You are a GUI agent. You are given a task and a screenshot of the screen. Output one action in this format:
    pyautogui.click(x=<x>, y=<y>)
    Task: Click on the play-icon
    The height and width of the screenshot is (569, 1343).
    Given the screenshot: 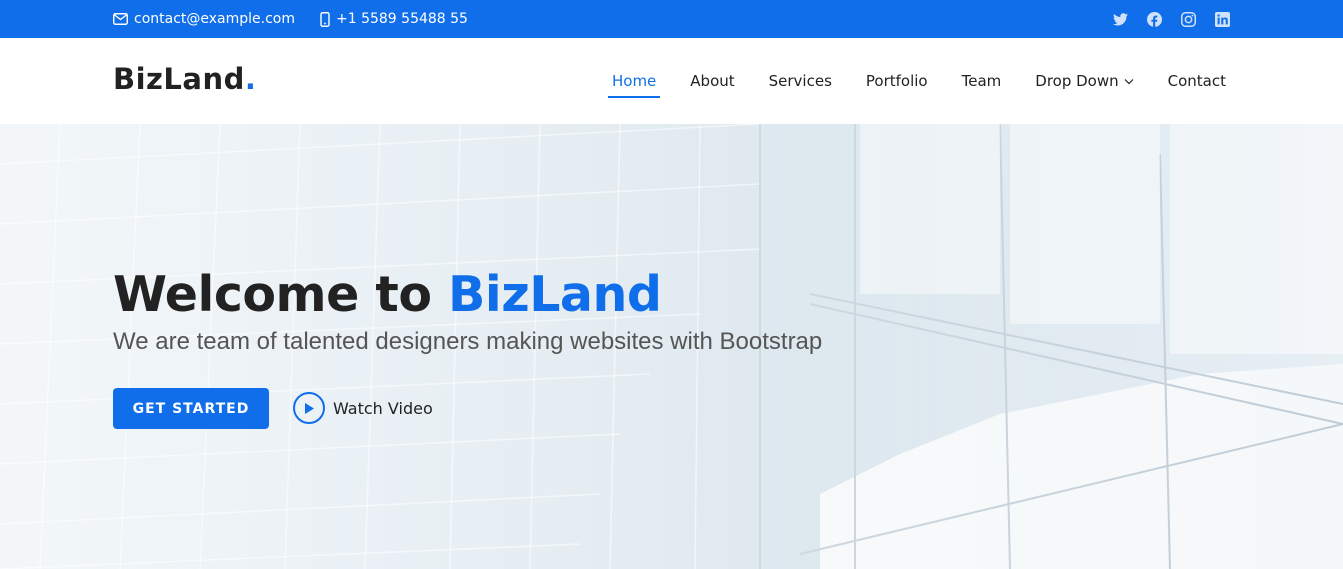 What is the action you would take?
    pyautogui.click(x=309, y=408)
    